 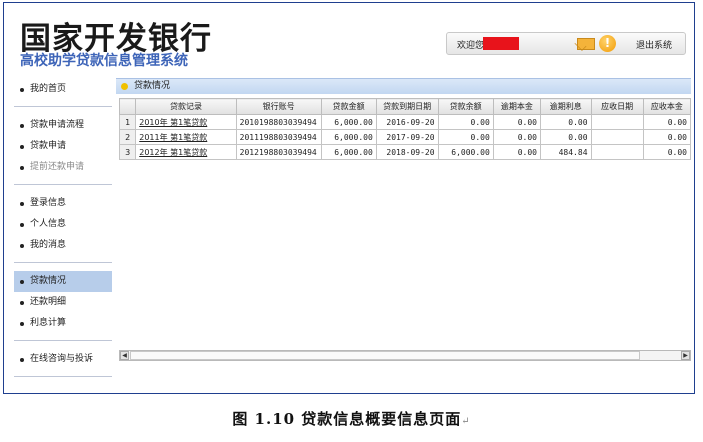 I want to click on cell-account: 2011198803039494, so click(x=278, y=137).